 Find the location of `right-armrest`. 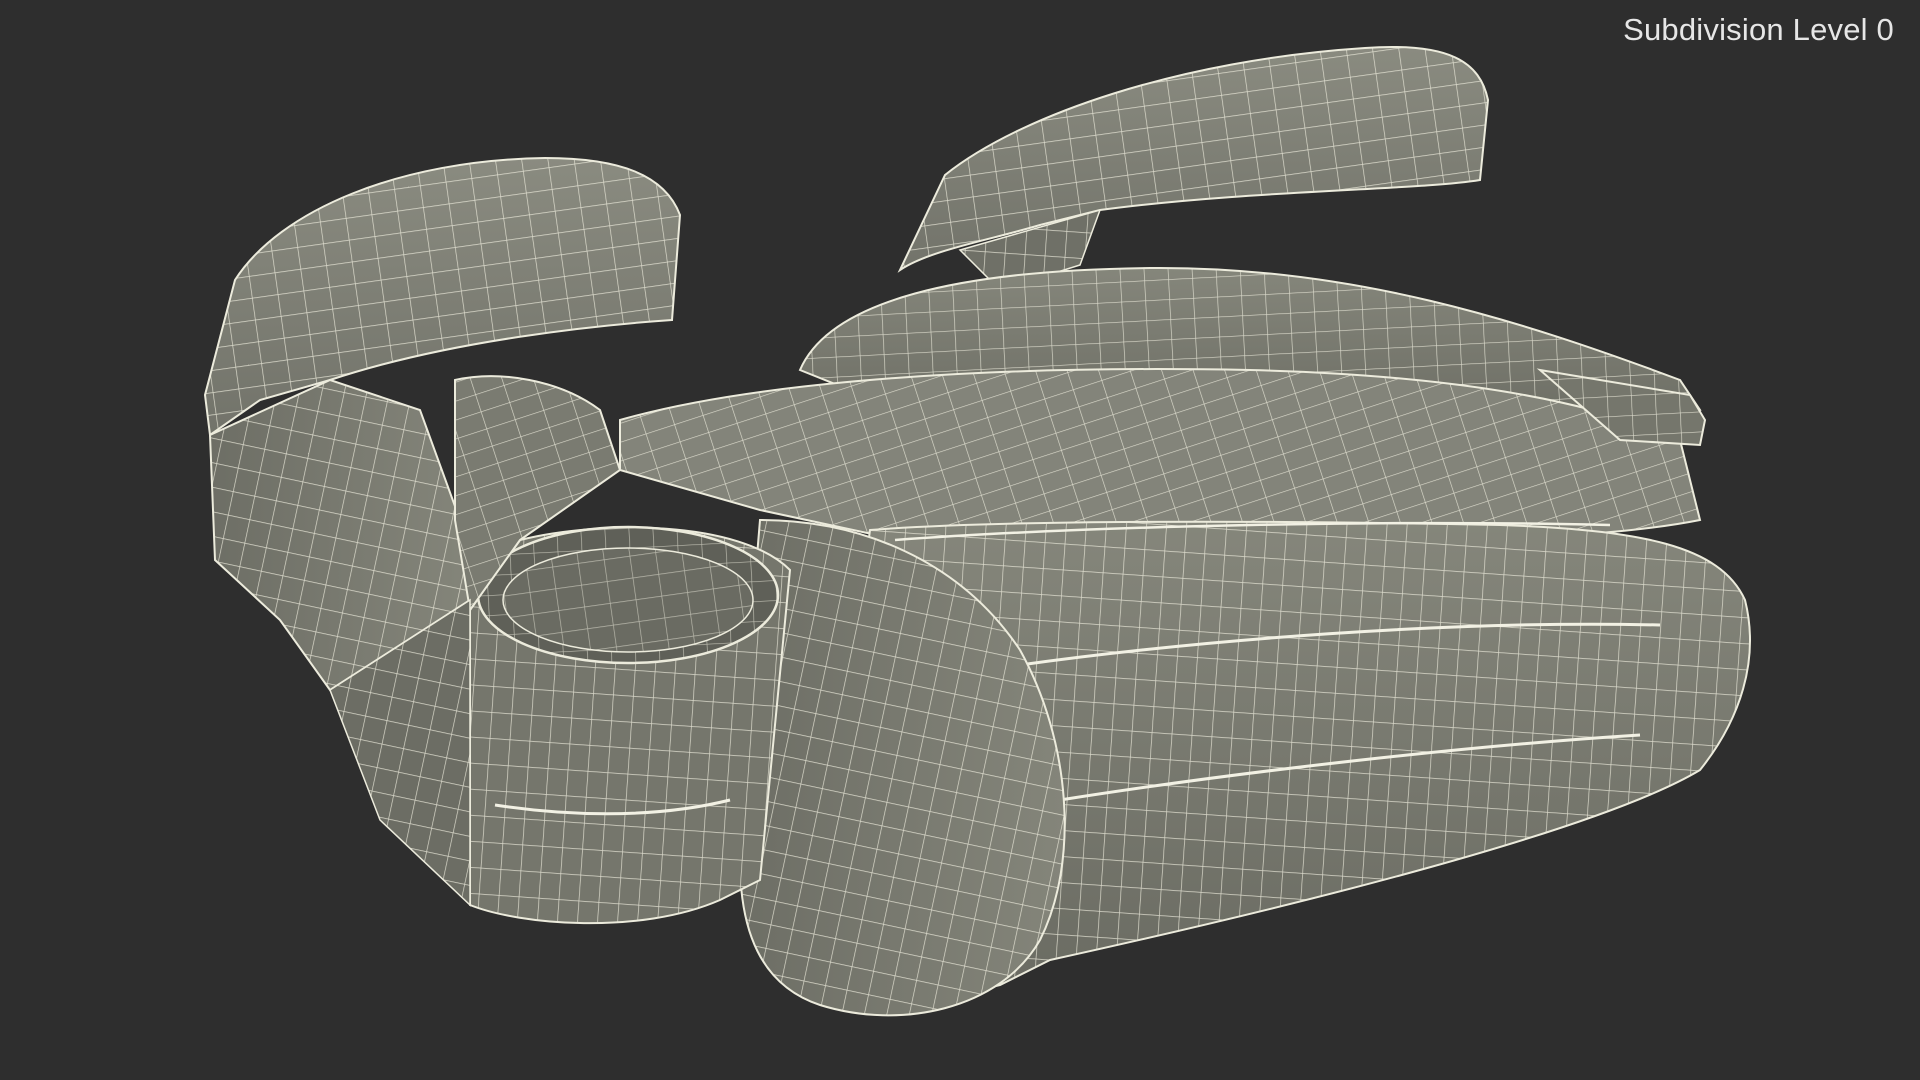

right-armrest is located at coordinates (1193, 168).